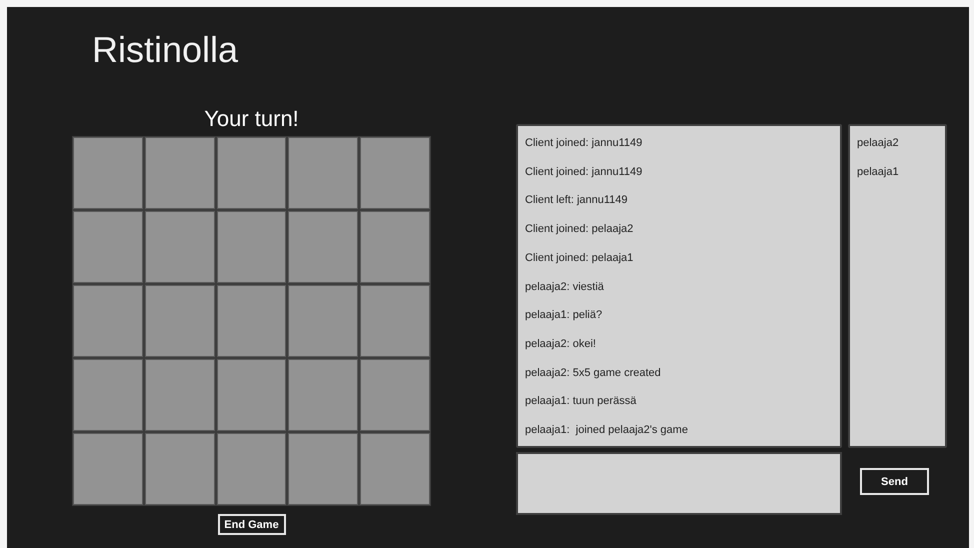  What do you see at coordinates (165, 50) in the screenshot?
I see `app-title: Ristinolla` at bounding box center [165, 50].